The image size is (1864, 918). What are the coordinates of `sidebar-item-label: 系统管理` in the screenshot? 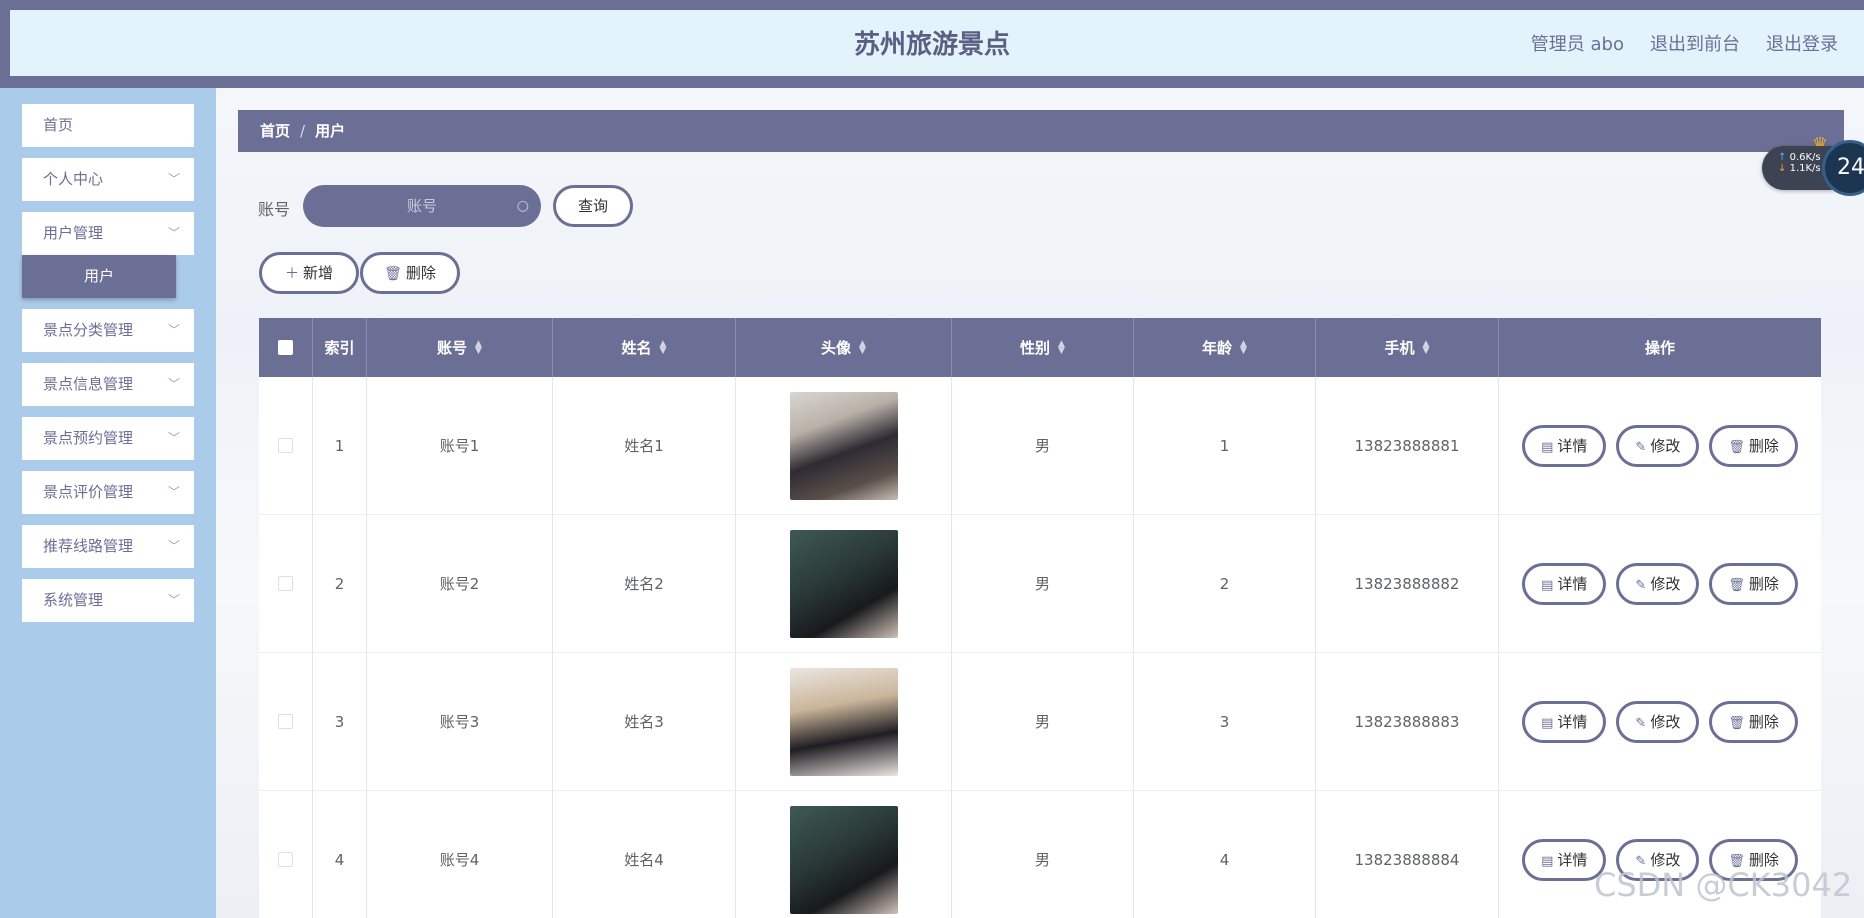 It's located at (73, 600).